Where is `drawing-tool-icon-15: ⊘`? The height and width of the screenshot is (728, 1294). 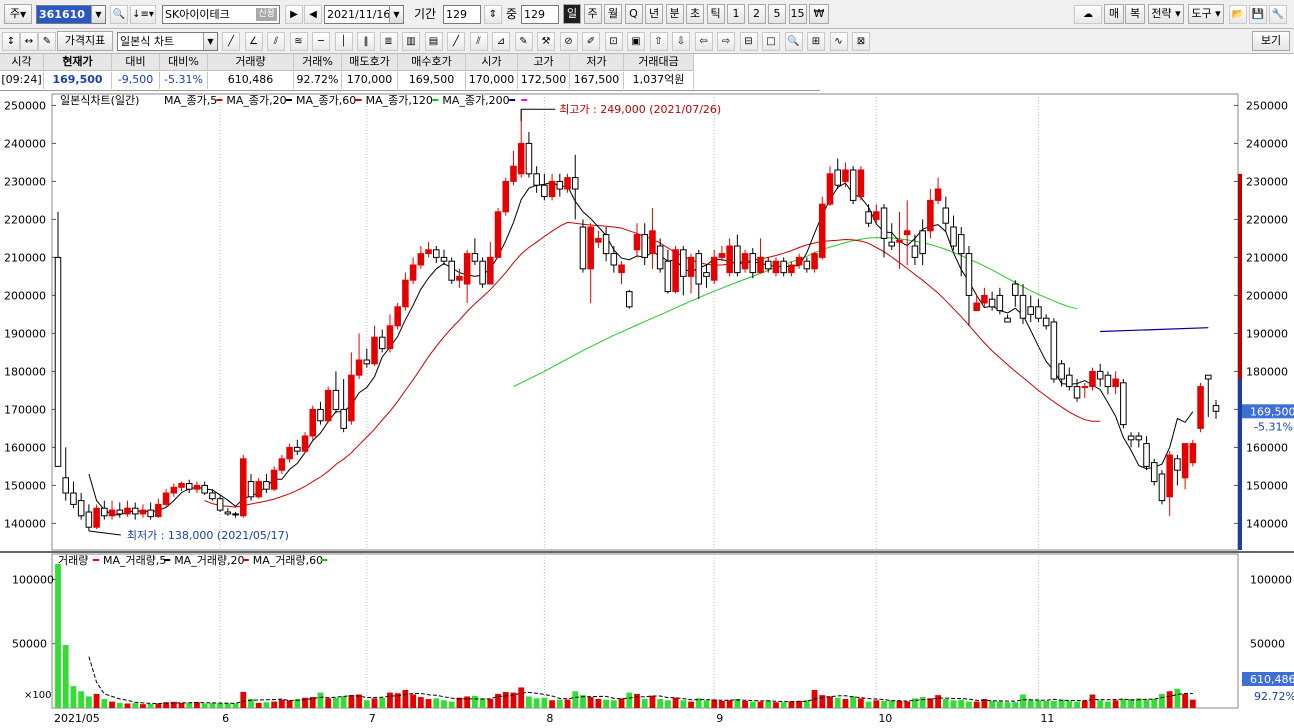
drawing-tool-icon-15: ⊘ is located at coordinates (568, 41).